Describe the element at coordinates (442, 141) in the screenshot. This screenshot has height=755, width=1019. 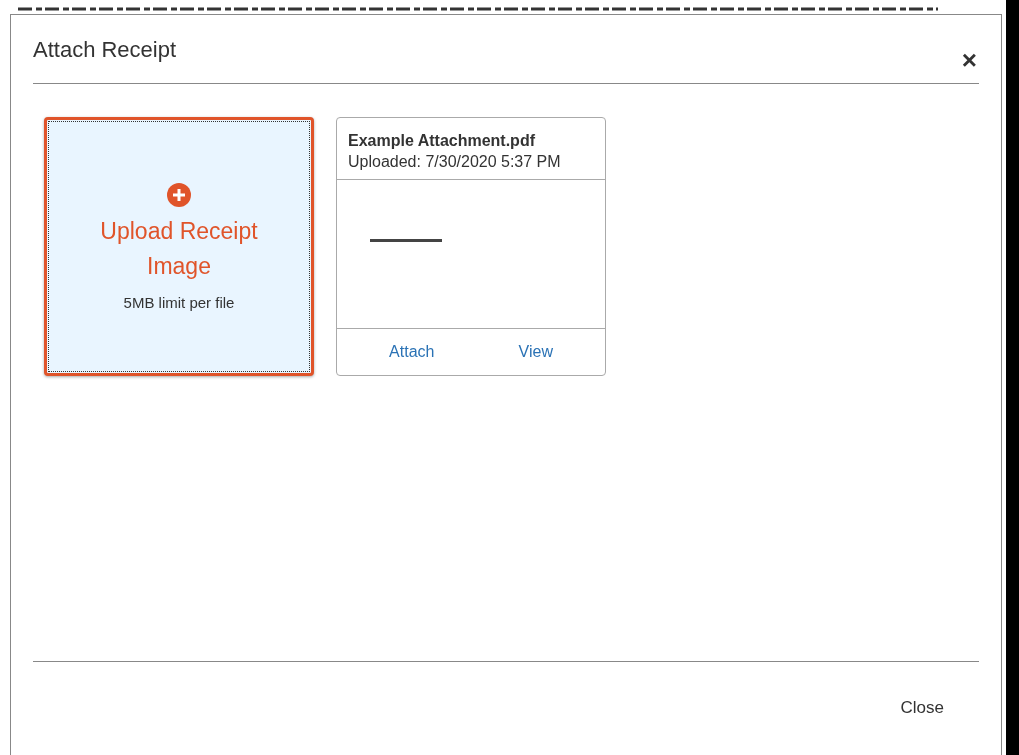
I see `file-name: Example Attachment.pdf` at that location.